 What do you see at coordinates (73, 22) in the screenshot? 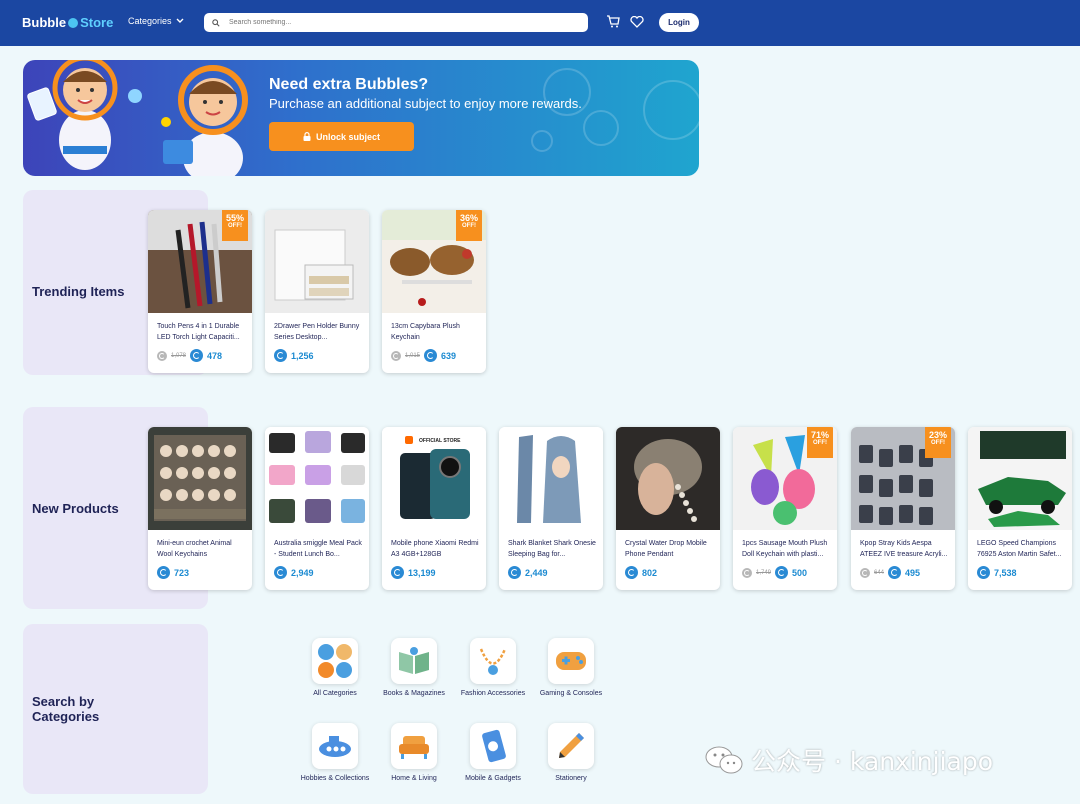
I see `logo-bubble-dot` at bounding box center [73, 22].